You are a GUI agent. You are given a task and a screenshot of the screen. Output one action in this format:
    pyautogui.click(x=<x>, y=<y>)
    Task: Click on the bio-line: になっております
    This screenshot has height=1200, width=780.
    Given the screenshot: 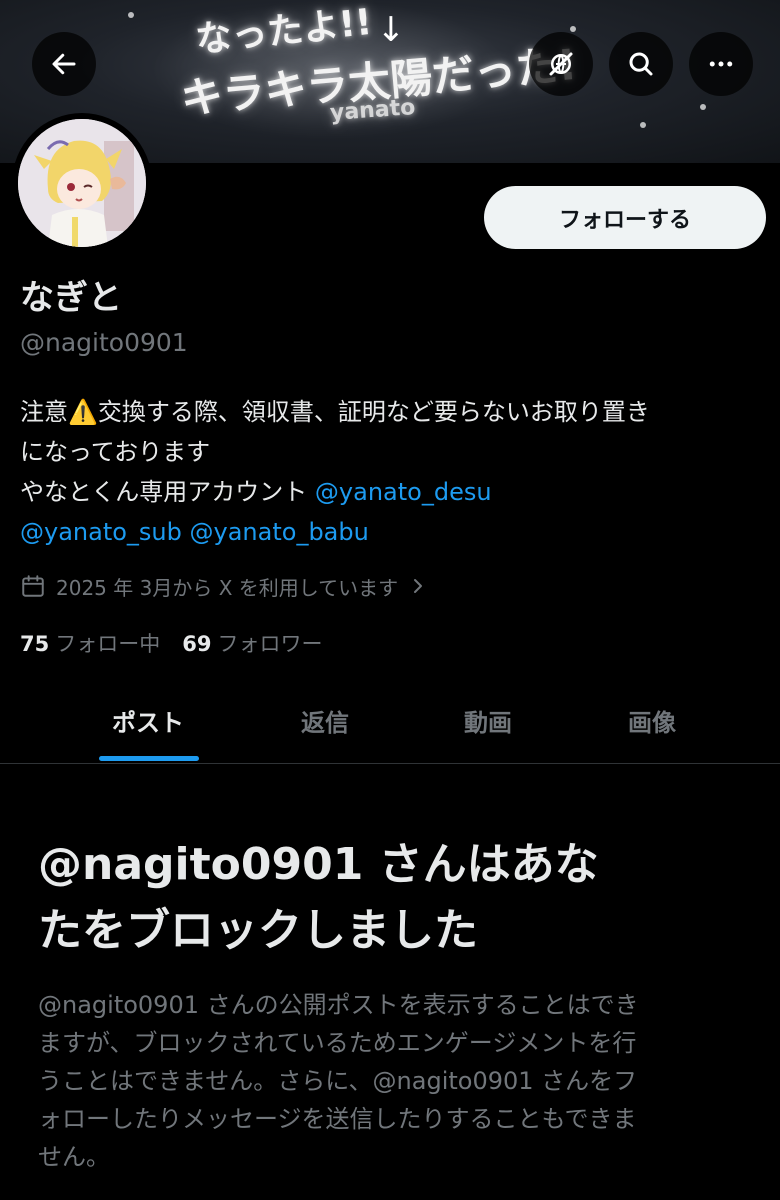 What is the action you would take?
    pyautogui.click(x=115, y=452)
    